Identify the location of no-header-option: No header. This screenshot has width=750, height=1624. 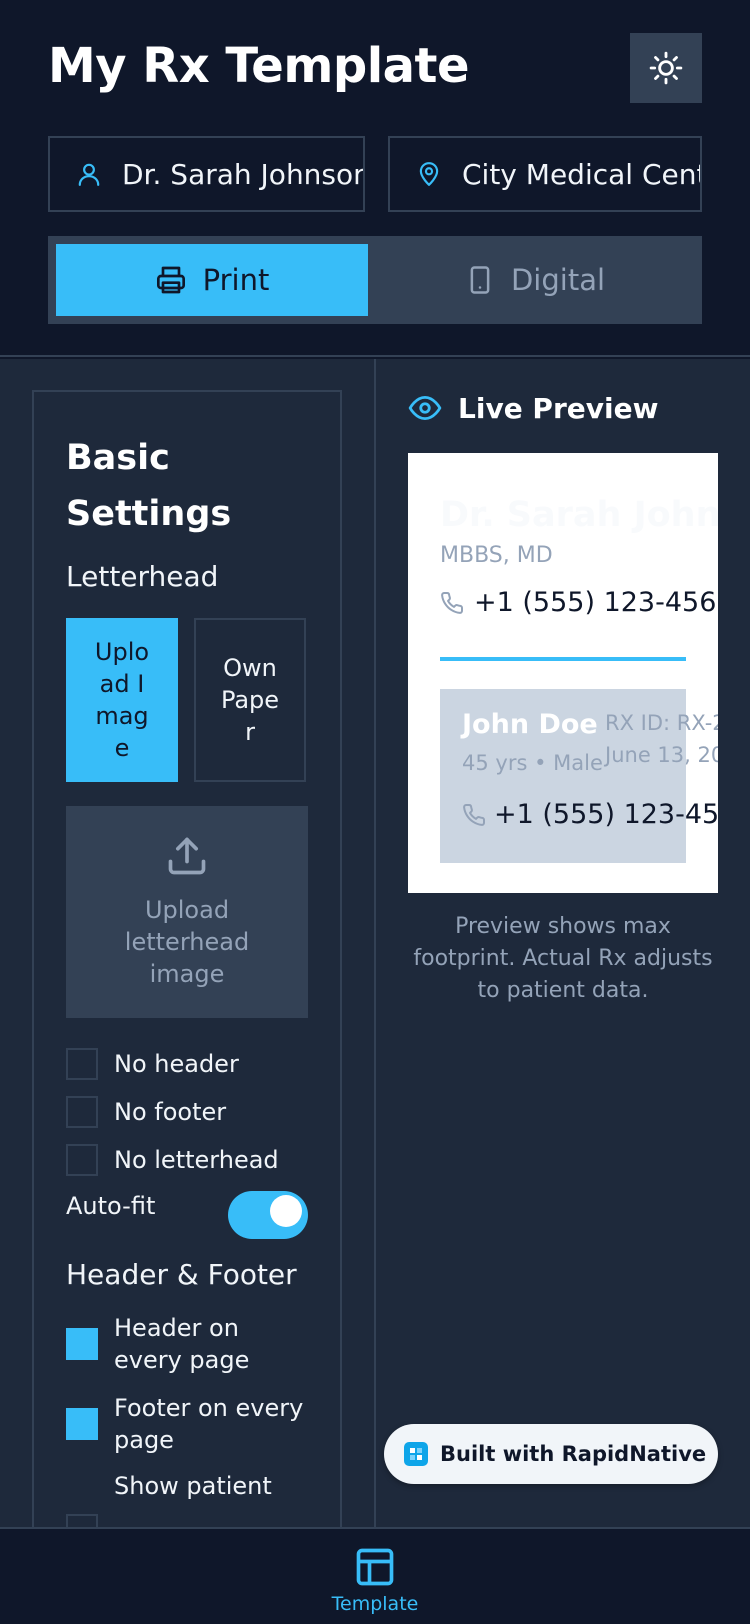
(190, 1064).